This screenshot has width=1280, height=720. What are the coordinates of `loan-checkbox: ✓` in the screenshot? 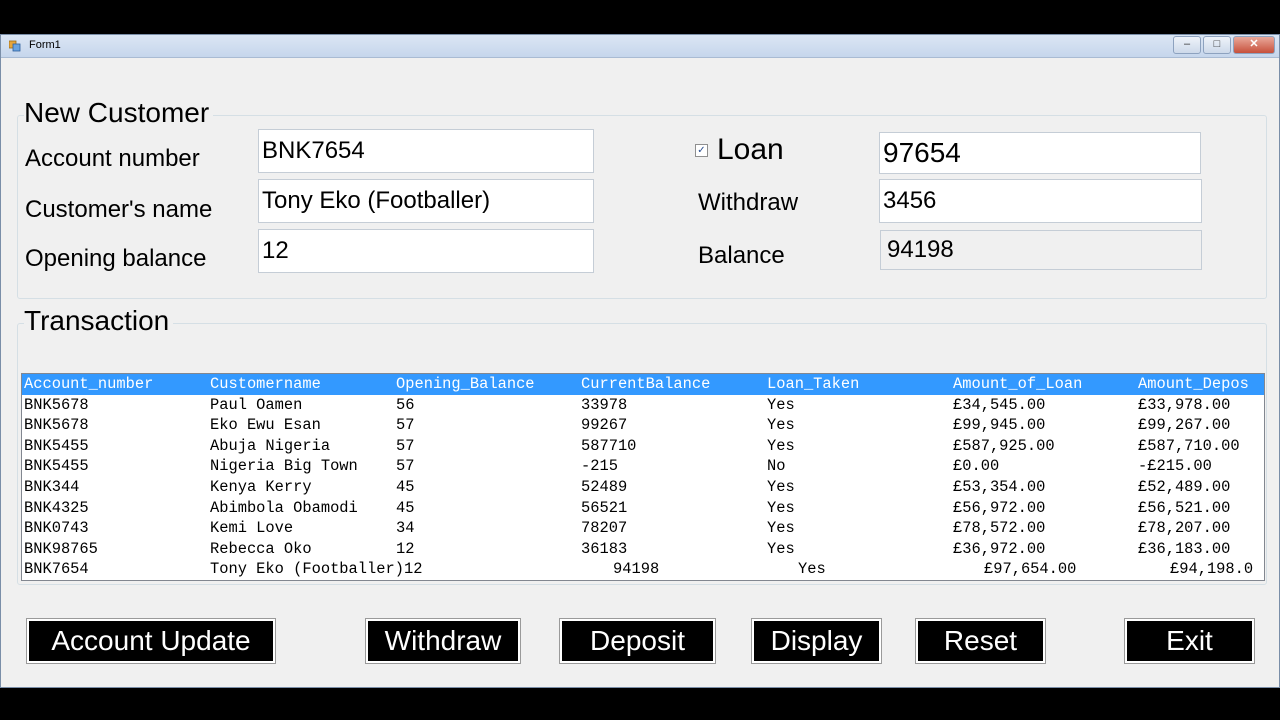 It's located at (701, 150).